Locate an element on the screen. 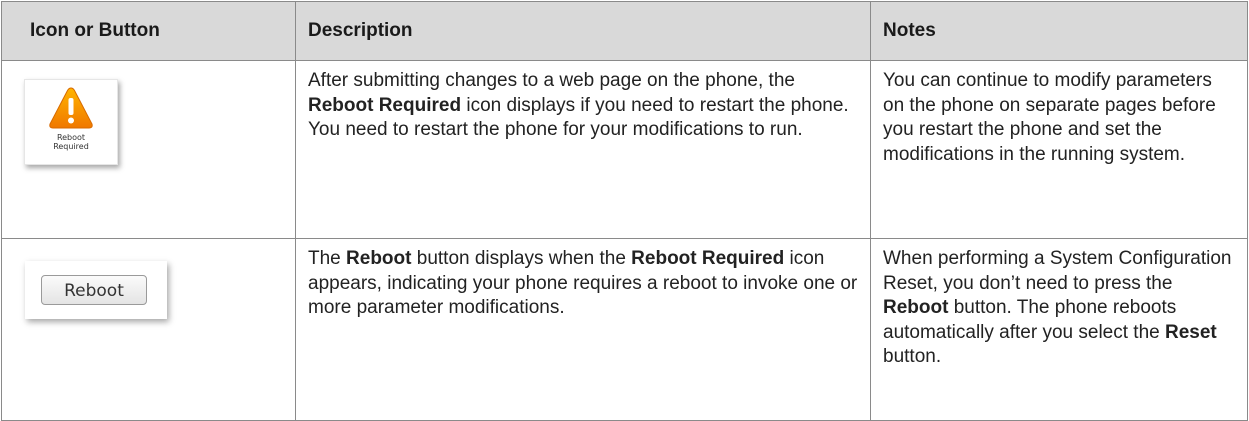 The width and height of the screenshot is (1249, 421). reboot-button: Reboot is located at coordinates (94, 290).